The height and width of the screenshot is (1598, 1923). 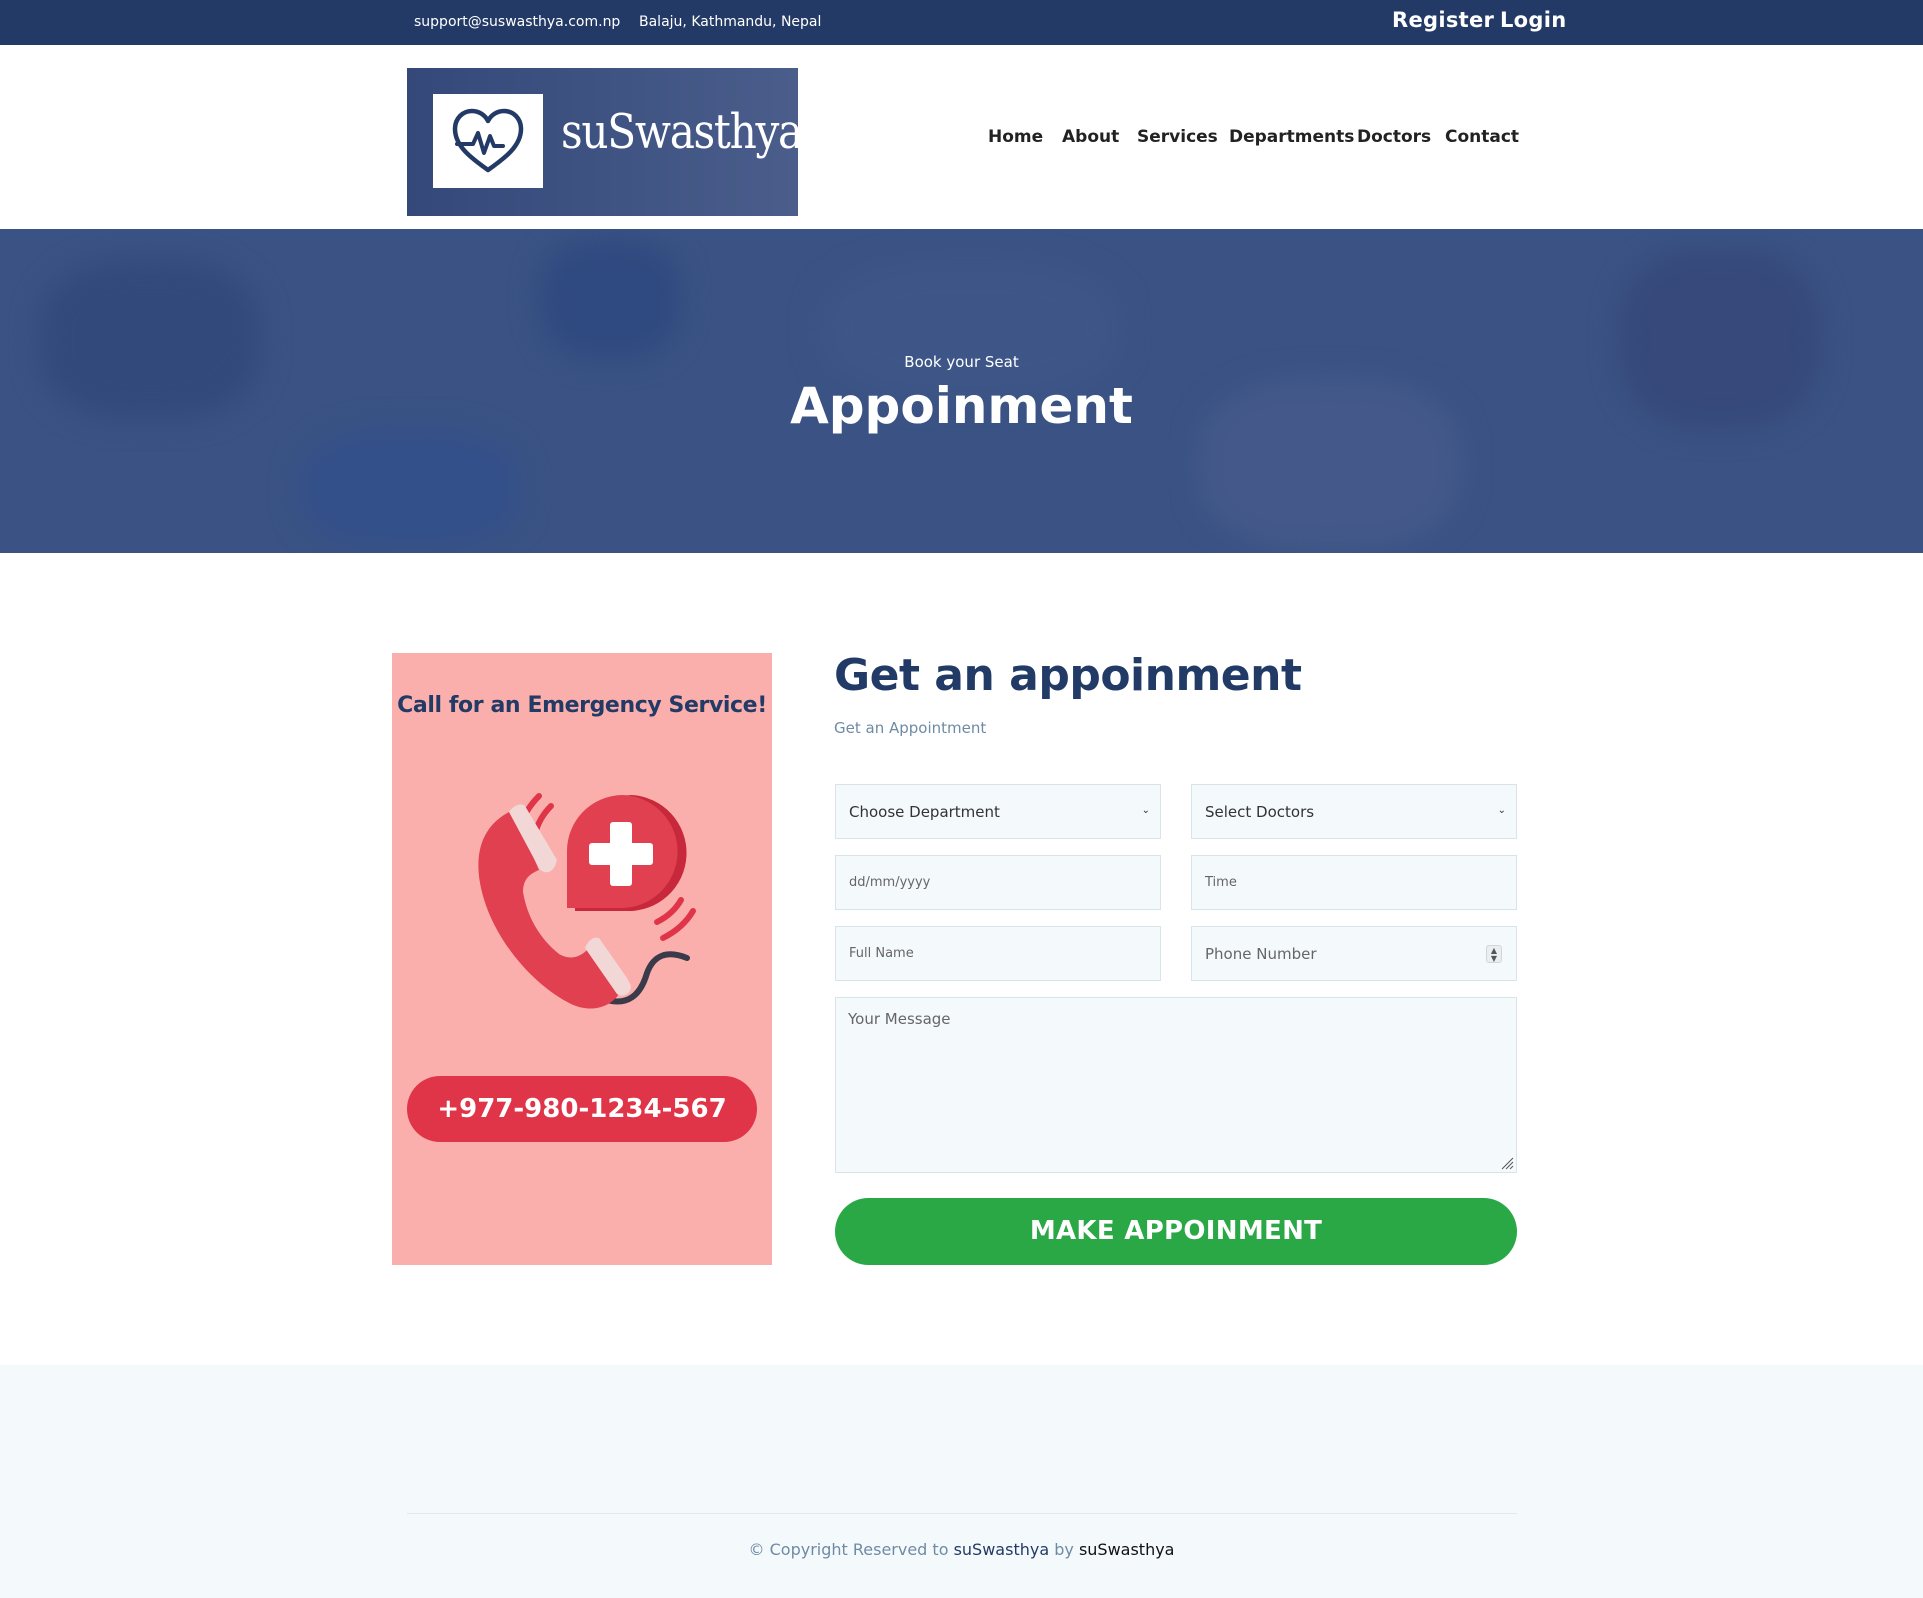 What do you see at coordinates (848, 1549) in the screenshot?
I see `copyright-prefix: © Copyright Reserved to` at bounding box center [848, 1549].